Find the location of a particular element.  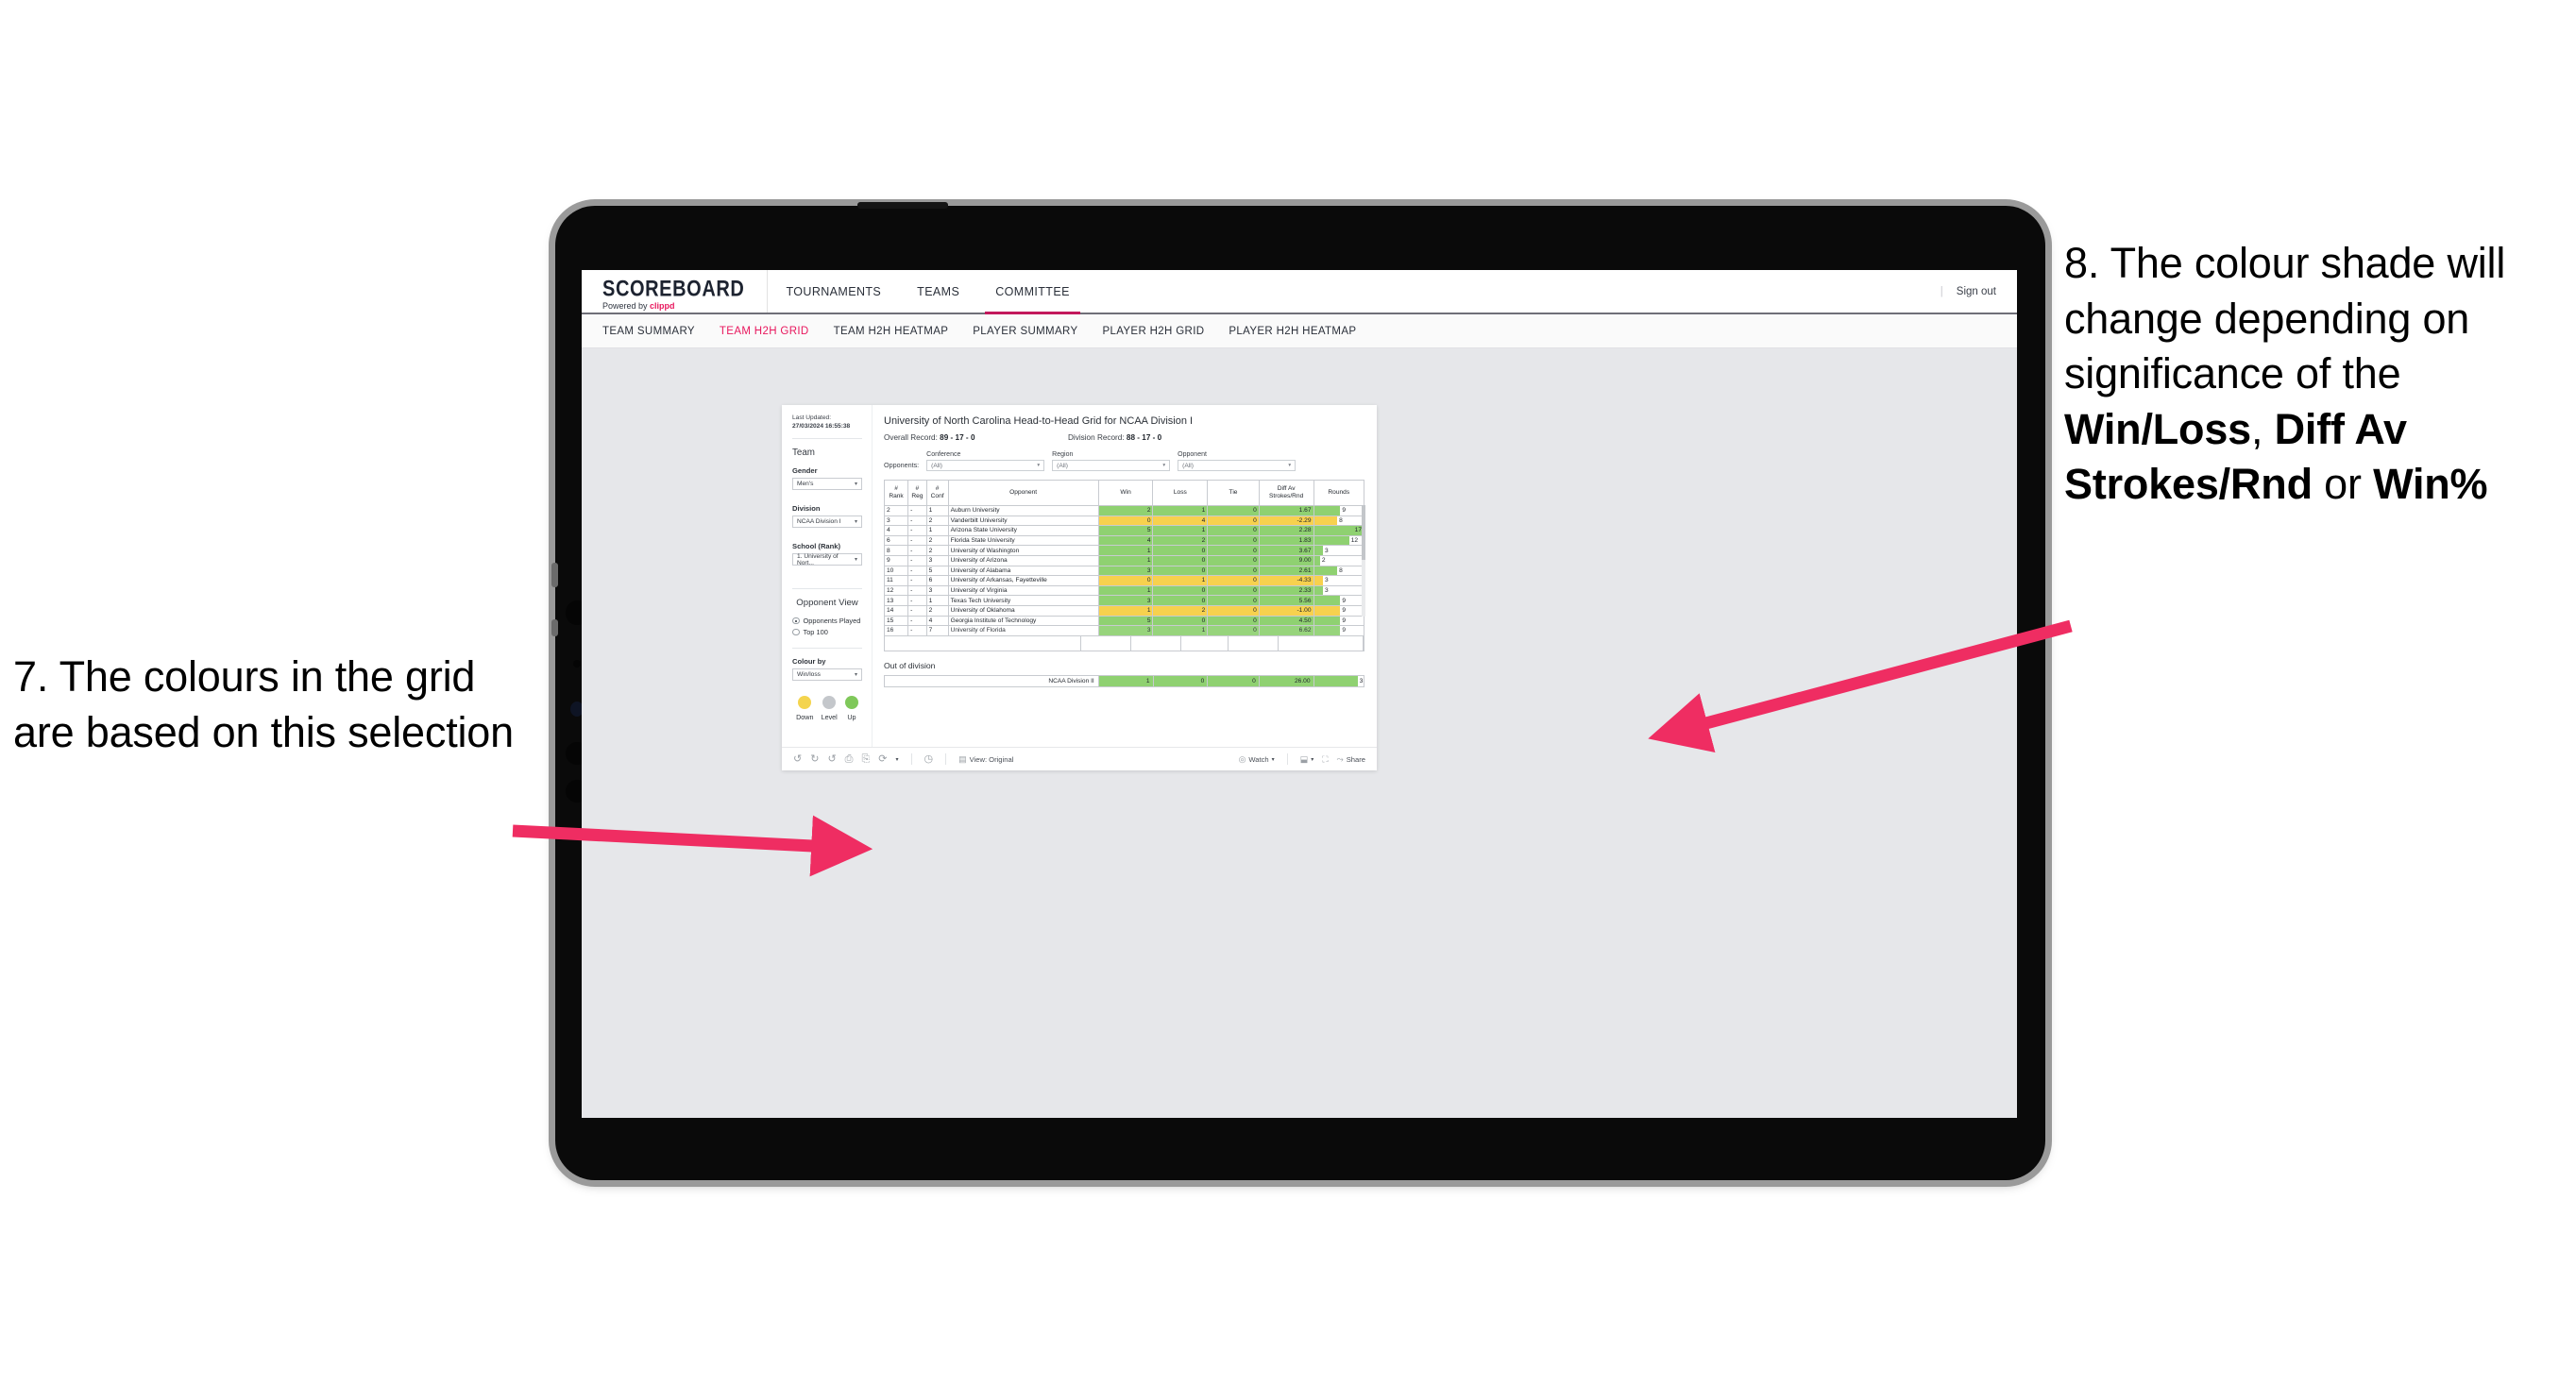

col-reg: # Reg is located at coordinates (917, 493).